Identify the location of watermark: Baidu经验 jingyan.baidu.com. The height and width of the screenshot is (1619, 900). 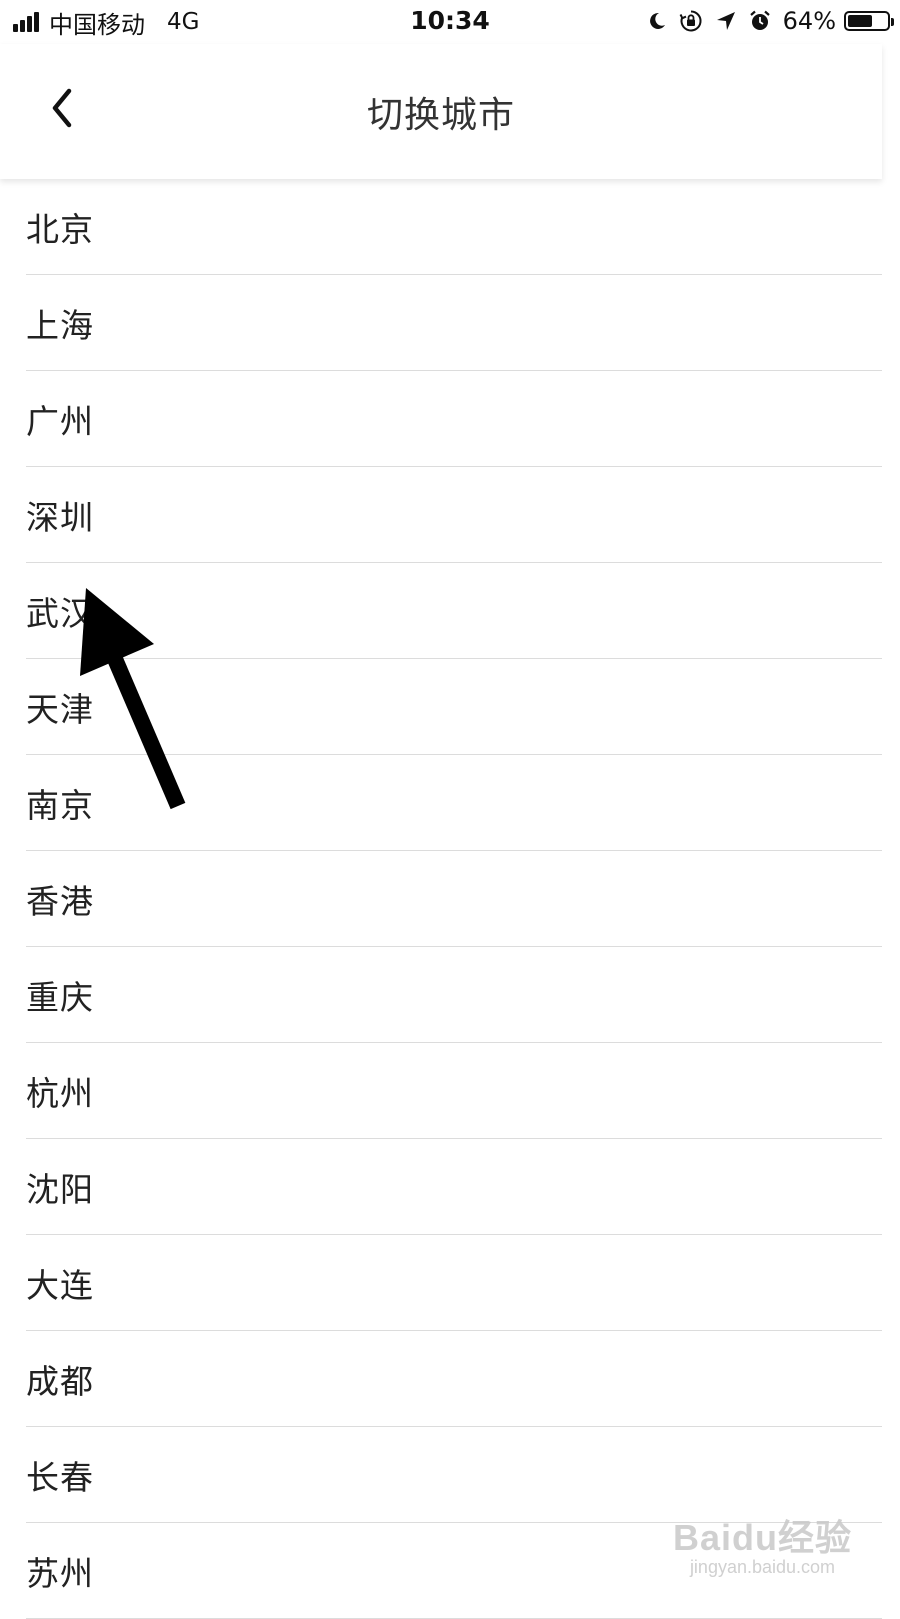
(762, 1543).